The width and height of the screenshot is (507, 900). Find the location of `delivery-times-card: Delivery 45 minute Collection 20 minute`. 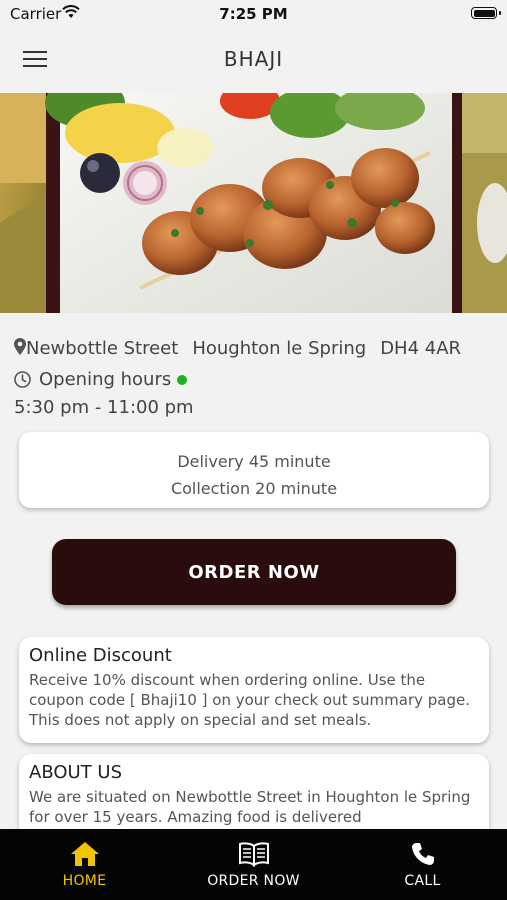

delivery-times-card: Delivery 45 minute Collection 20 minute is located at coordinates (254, 470).